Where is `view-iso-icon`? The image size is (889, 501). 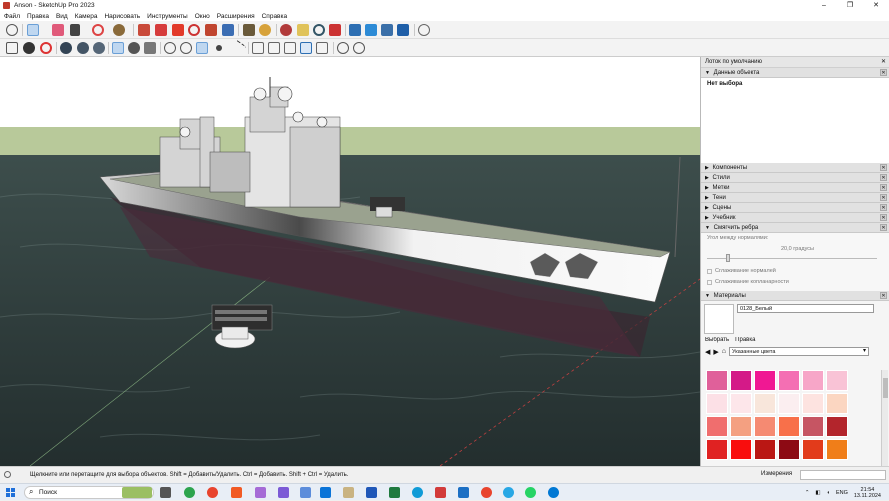
view-iso-icon is located at coordinates (258, 48).